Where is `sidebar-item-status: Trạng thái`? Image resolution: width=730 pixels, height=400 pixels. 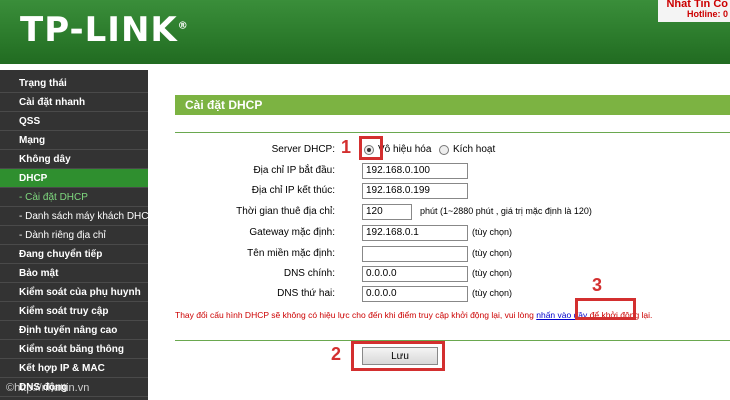
sidebar-item-status: Trạng thái is located at coordinates (74, 83).